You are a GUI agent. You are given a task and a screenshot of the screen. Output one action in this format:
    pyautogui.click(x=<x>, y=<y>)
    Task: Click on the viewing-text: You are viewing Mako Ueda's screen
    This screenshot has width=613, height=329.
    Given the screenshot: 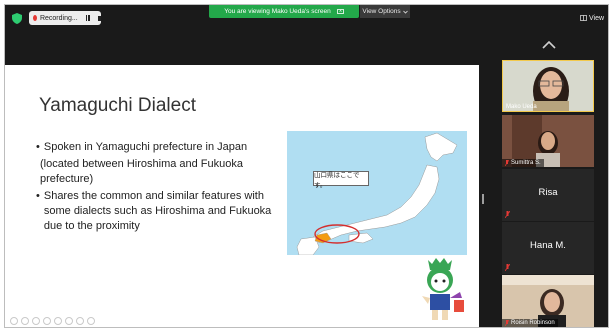 What is the action you would take?
    pyautogui.click(x=277, y=11)
    